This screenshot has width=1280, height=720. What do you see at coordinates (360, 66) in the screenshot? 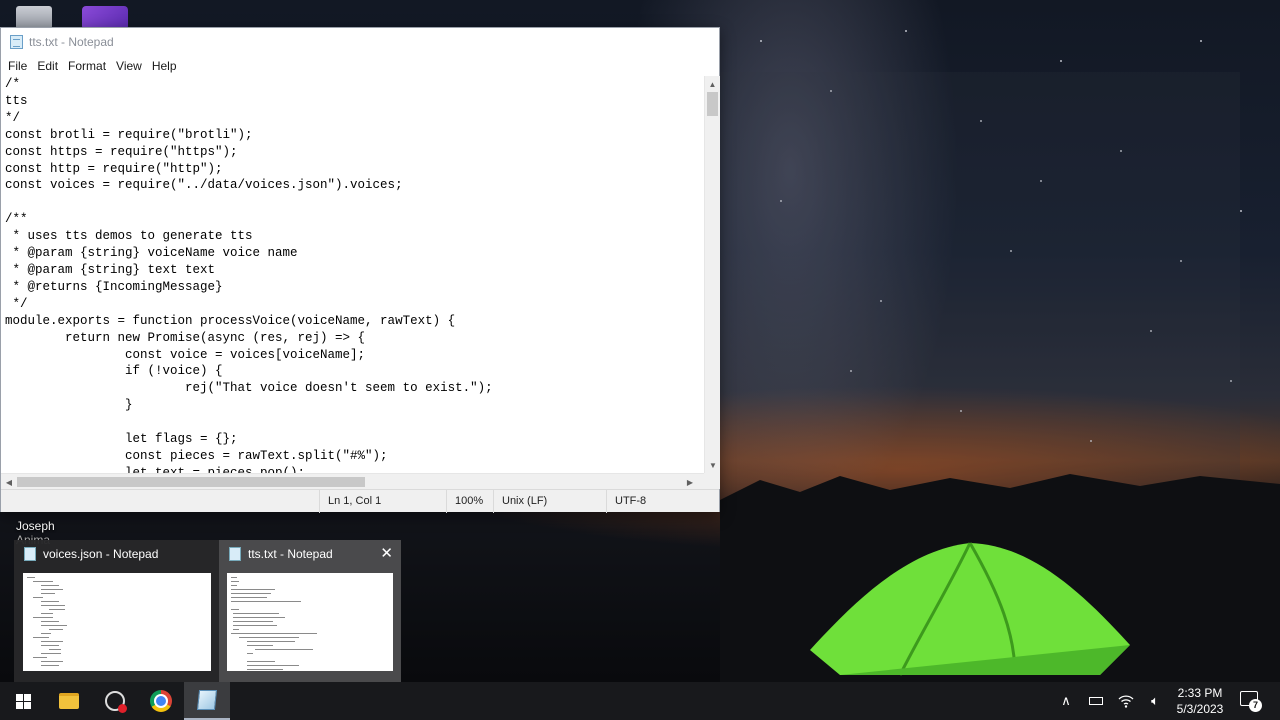
I see `menu-bar: File Edit Format View Help` at bounding box center [360, 66].